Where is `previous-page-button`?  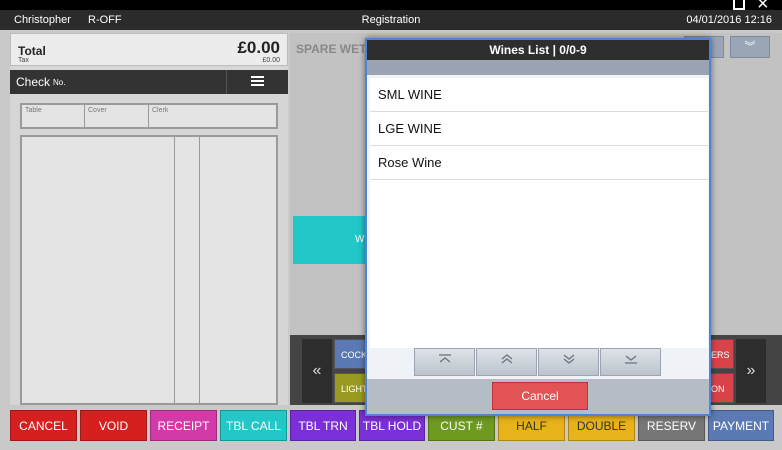
previous-page-button is located at coordinates (506, 362).